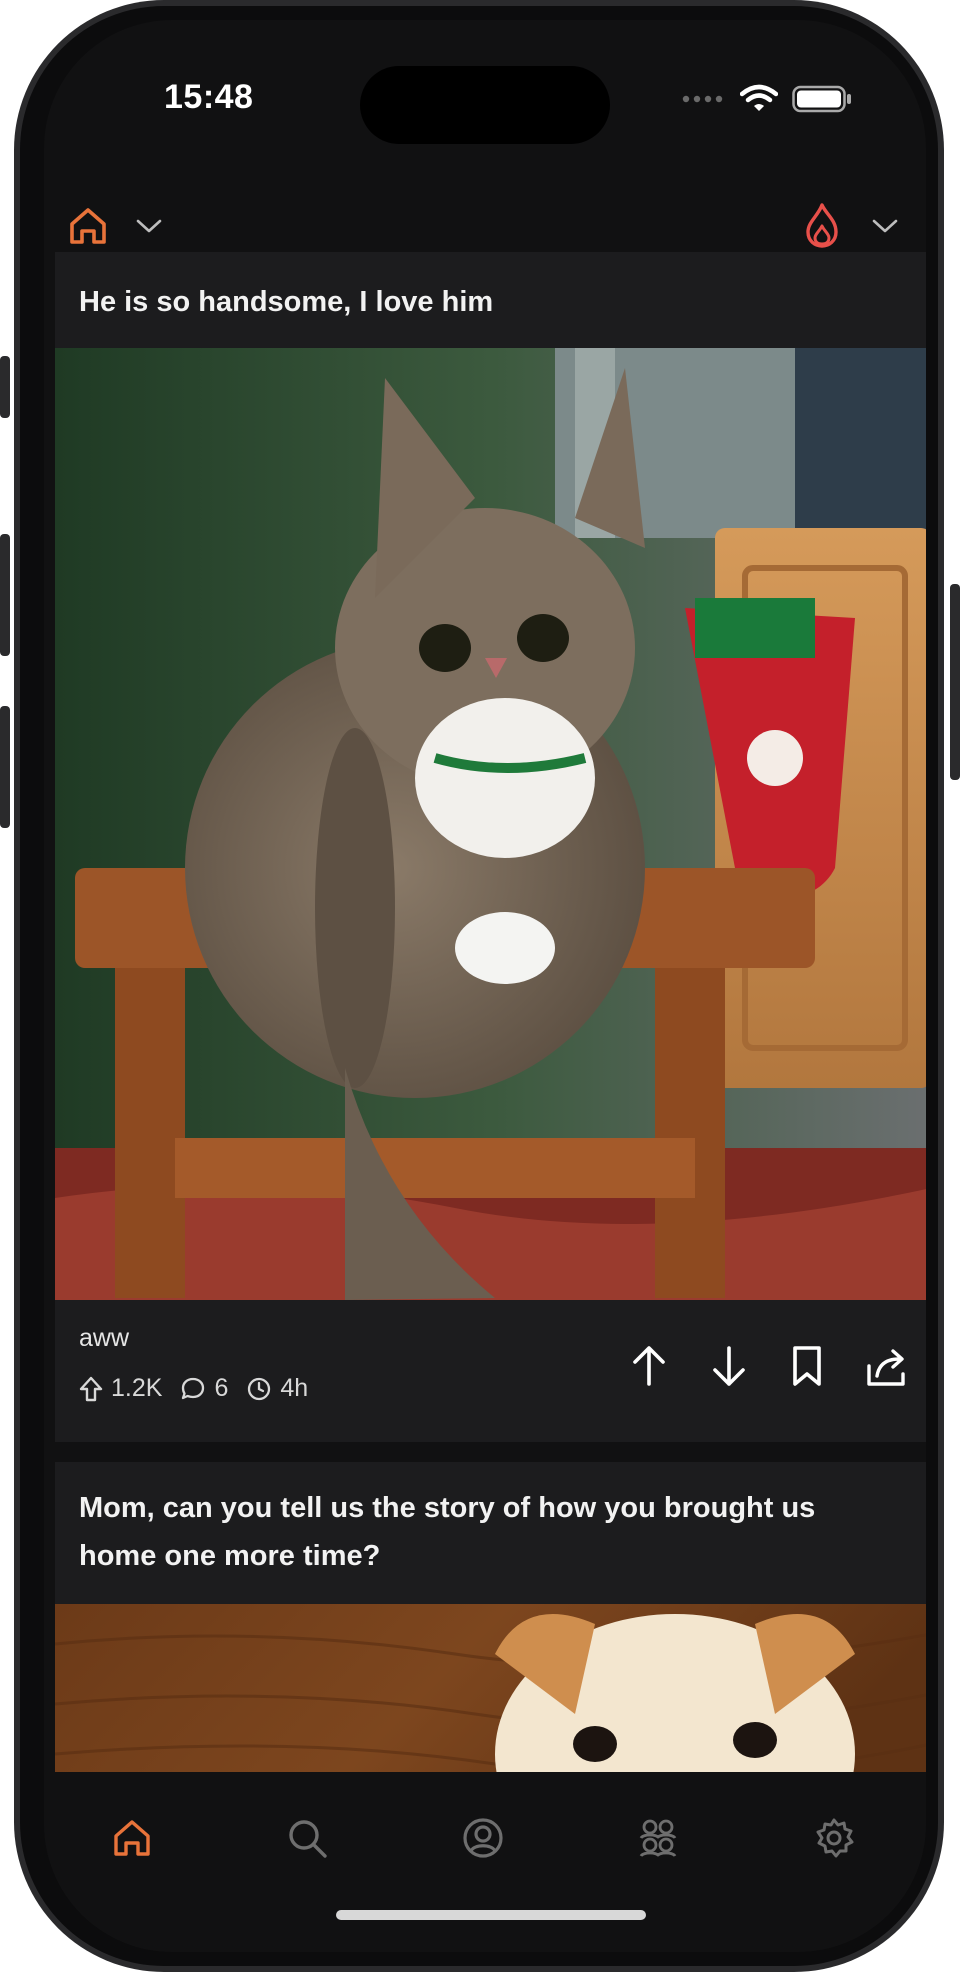 Image resolution: width=960 pixels, height=1972 pixels. Describe the element at coordinates (5, 767) in the screenshot. I see `volume-down-button` at that location.